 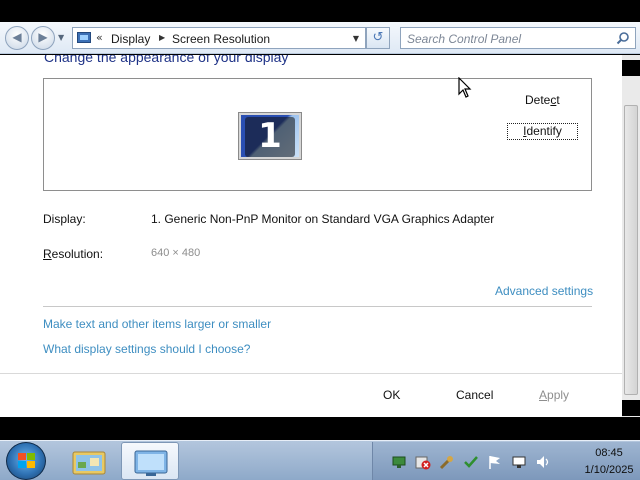 I want to click on start-button, so click(x=26, y=461).